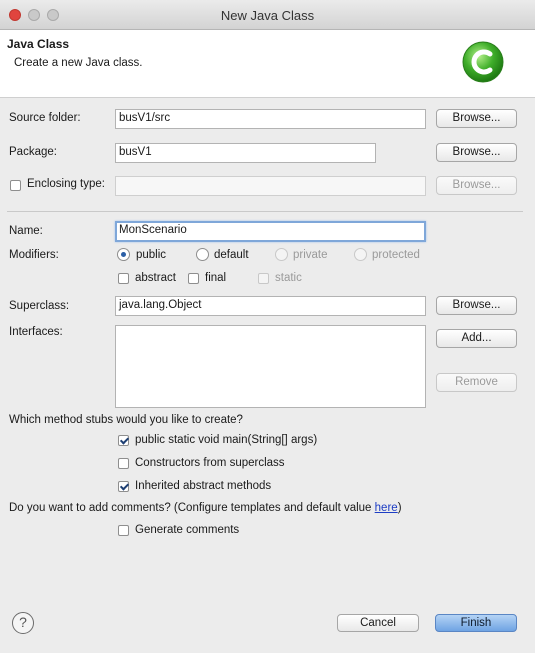 This screenshot has width=535, height=653. Describe the element at coordinates (270, 186) in the screenshot. I see `enclosing-type-field` at that location.